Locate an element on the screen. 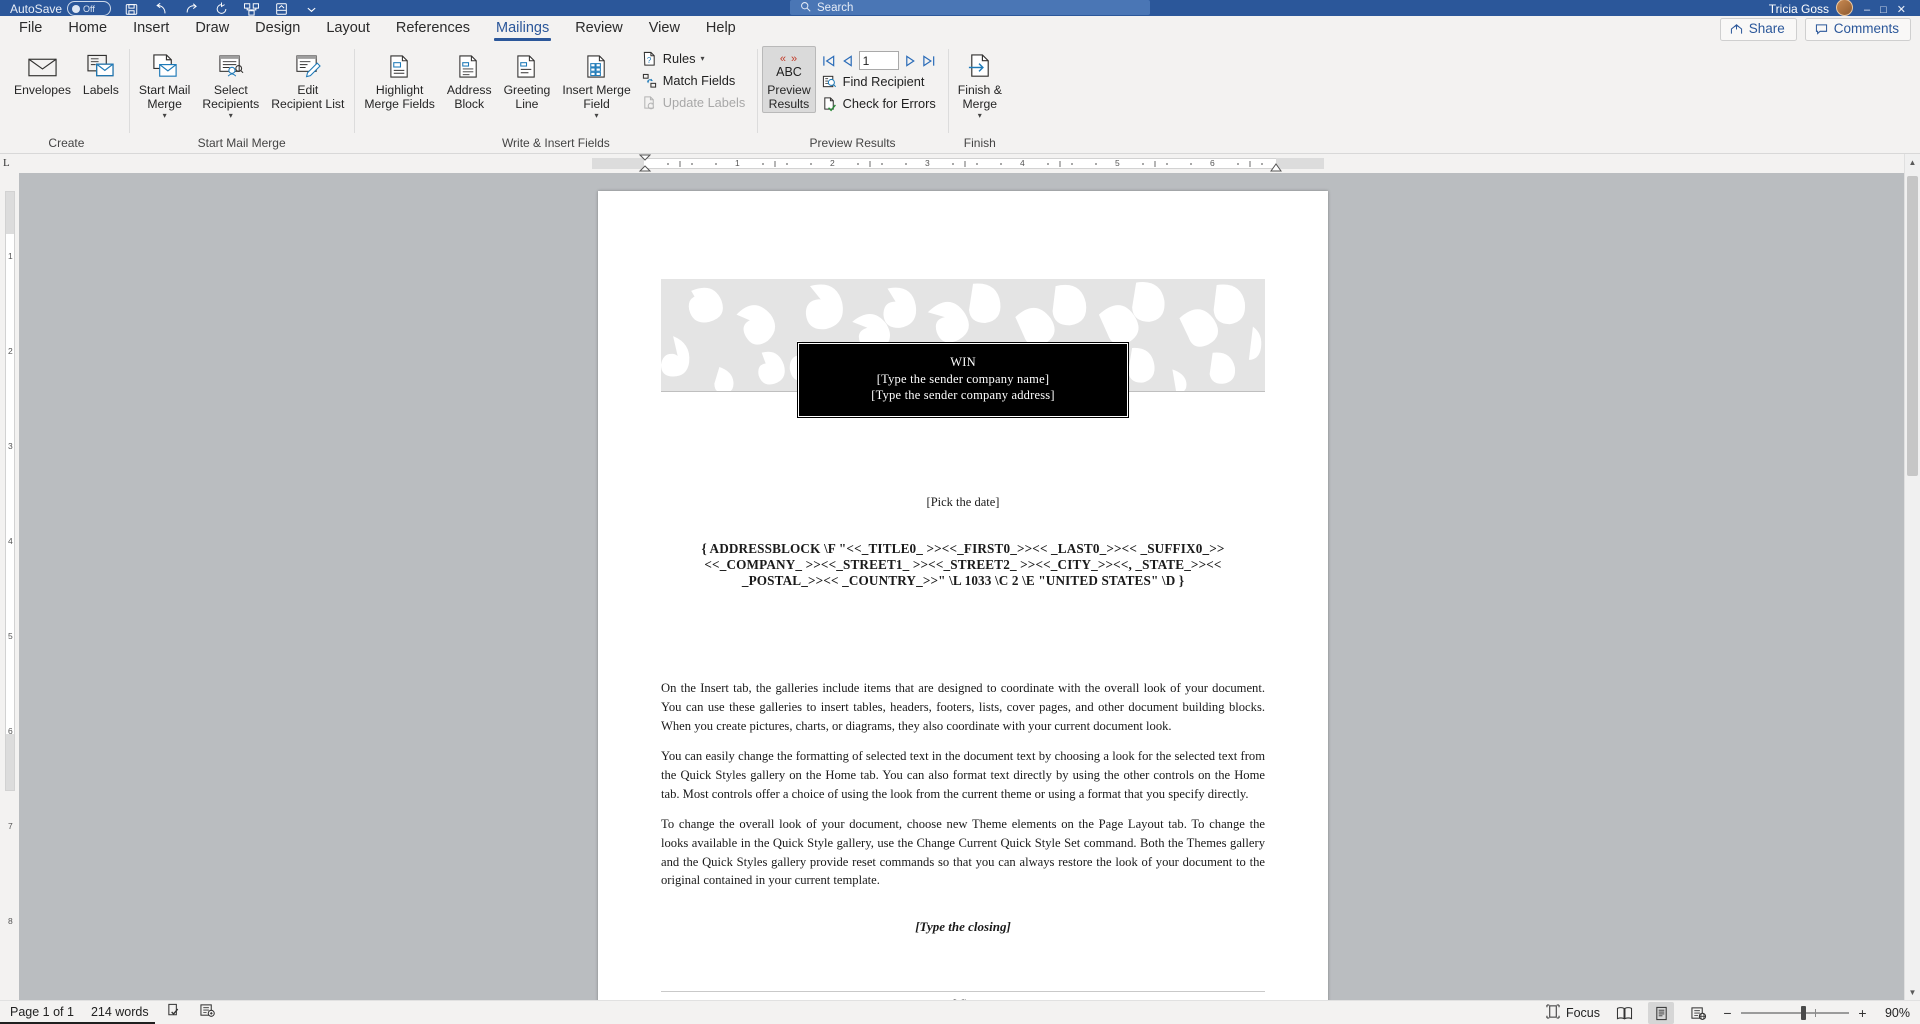 Image resolution: width=1920 pixels, height=1024 pixels. status-left: Page 1 of 1 214 words is located at coordinates (113, 1012).